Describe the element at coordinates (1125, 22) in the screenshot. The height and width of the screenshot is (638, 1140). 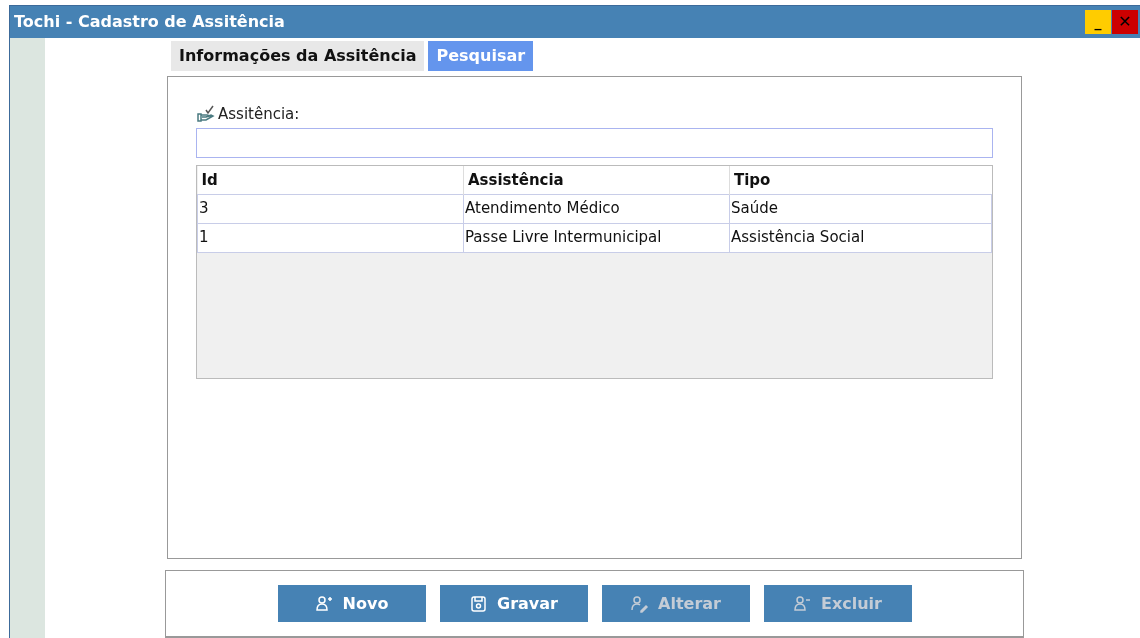
I see `close-button: ✕` at that location.